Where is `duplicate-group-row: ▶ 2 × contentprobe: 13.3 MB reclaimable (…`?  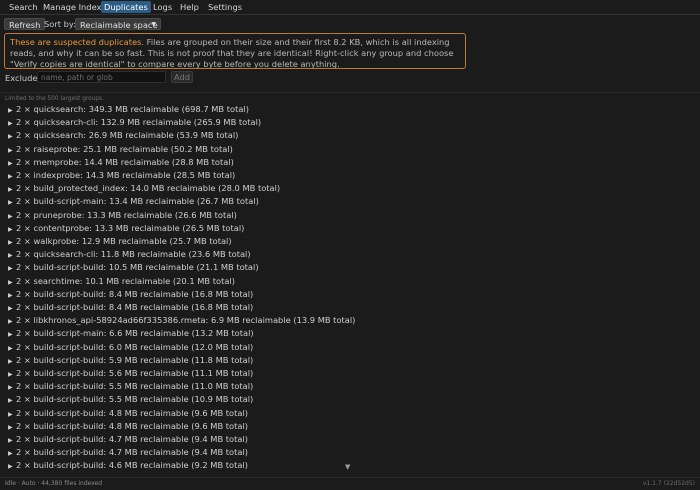
duplicate-group-row: ▶ 2 × contentprobe: 13.3 MB reclaimable (… is located at coordinates (126, 228).